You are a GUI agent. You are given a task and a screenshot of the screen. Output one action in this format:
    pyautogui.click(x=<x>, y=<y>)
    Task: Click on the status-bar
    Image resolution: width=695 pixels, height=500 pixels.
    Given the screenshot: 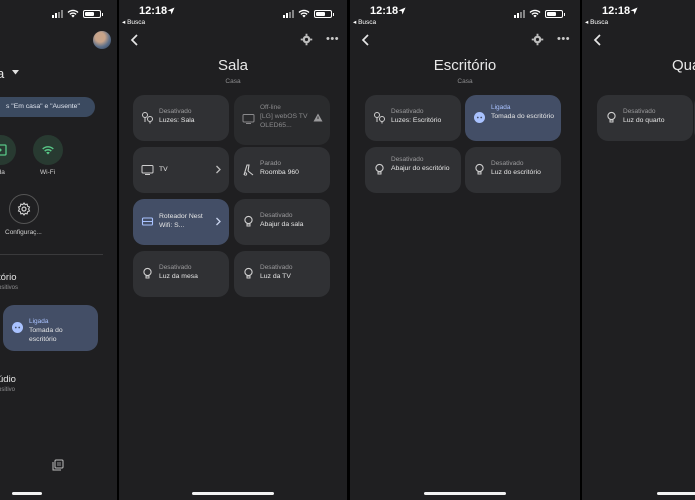 What is the action you would take?
    pyautogui.click(x=58, y=16)
    